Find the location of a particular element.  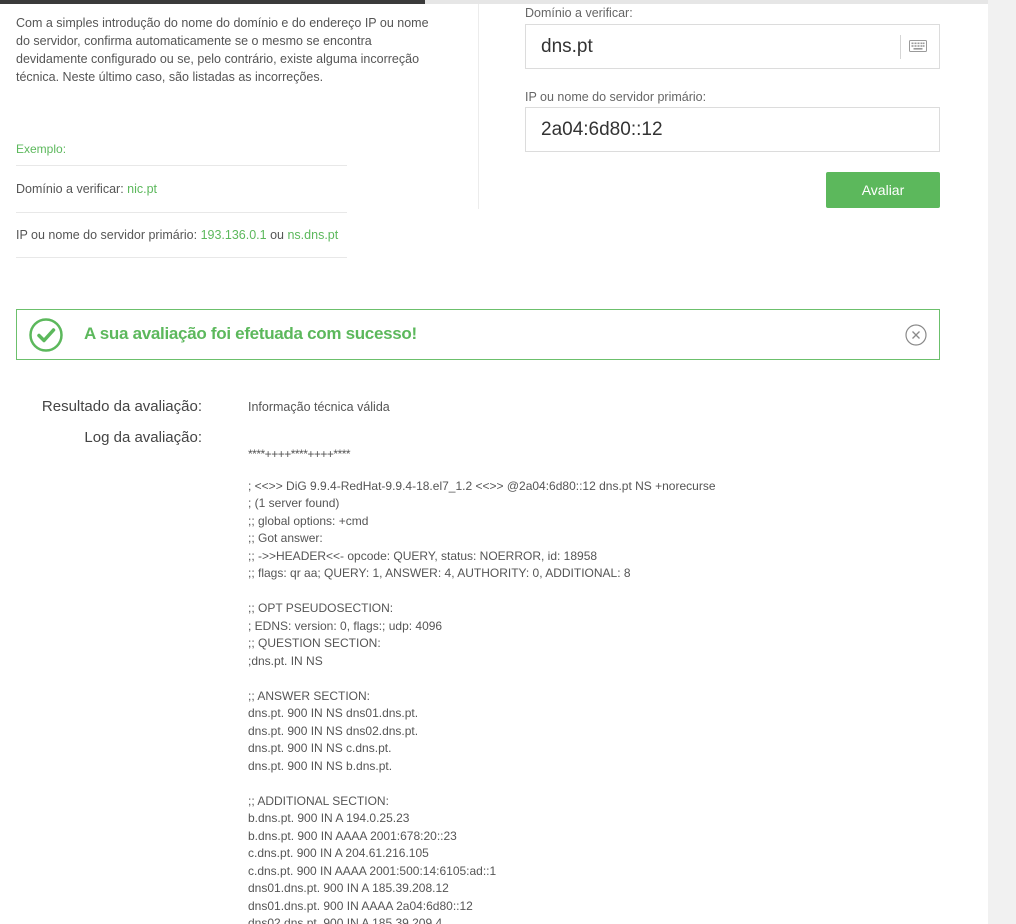

avaliar-button: Avaliar is located at coordinates (883, 190).